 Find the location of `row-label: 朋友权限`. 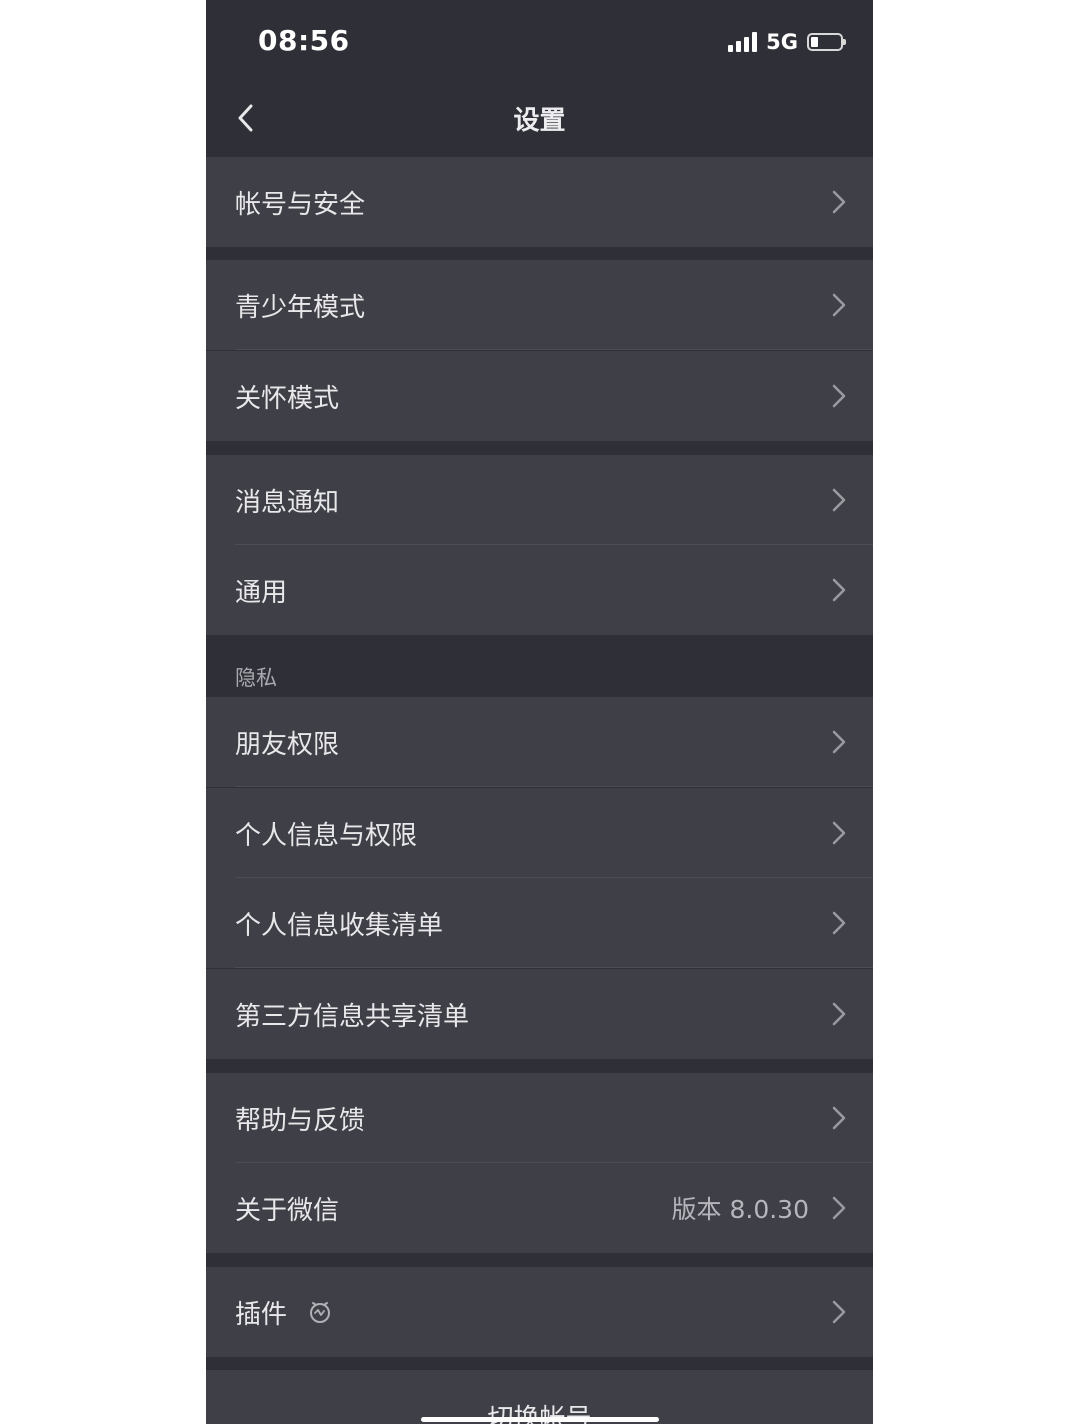

row-label: 朋友权限 is located at coordinates (287, 744).